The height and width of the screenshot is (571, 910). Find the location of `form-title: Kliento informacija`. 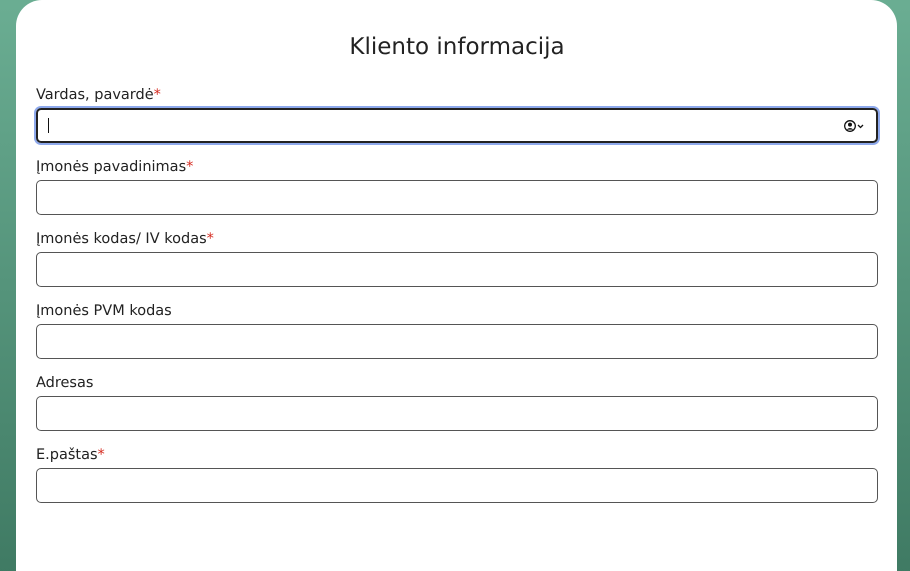

form-title: Kliento informacija is located at coordinates (457, 47).